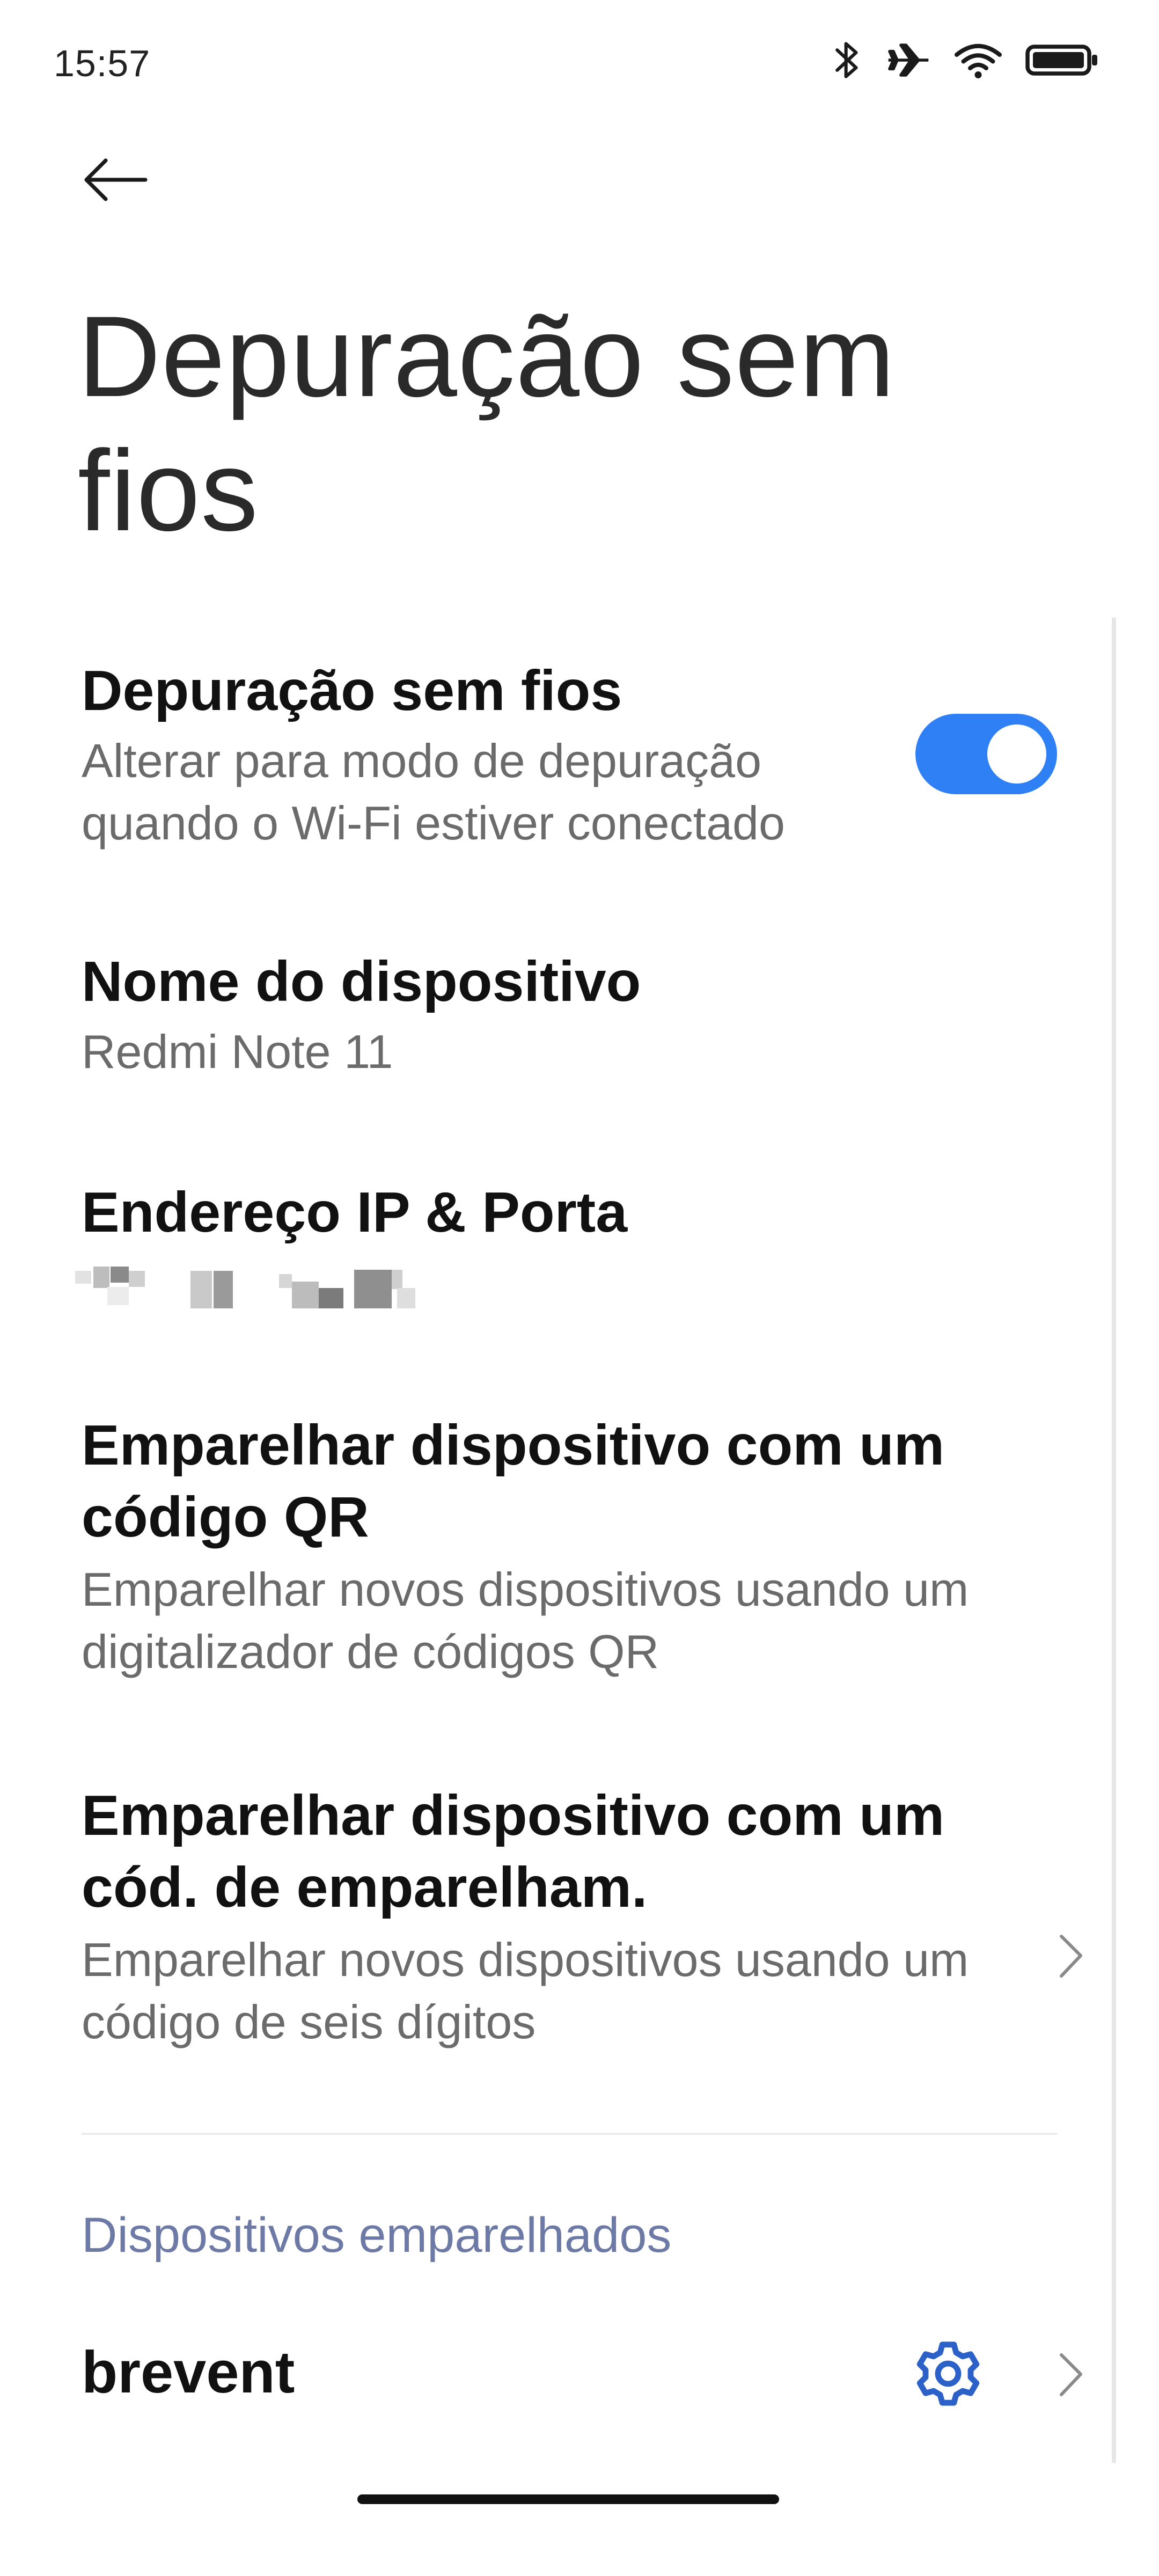 Image resolution: width=1159 pixels, height=2576 pixels. Describe the element at coordinates (513, 1481) in the screenshot. I see `pair-qr-title: Emparelhar dispositivo com um código QR` at that location.